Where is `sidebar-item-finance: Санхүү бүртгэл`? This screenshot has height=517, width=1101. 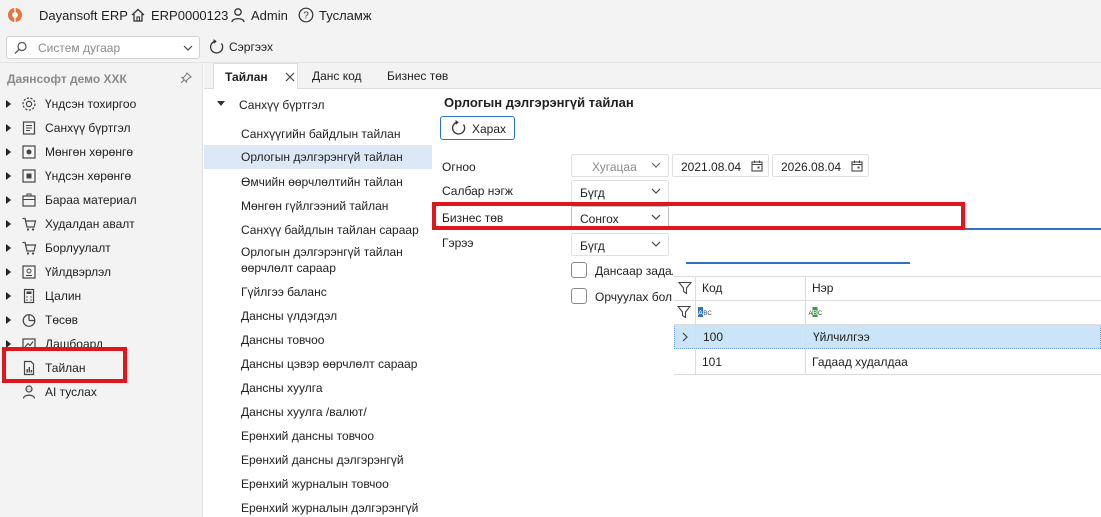 sidebar-item-finance: Санхүү бүртгэл is located at coordinates (101, 128).